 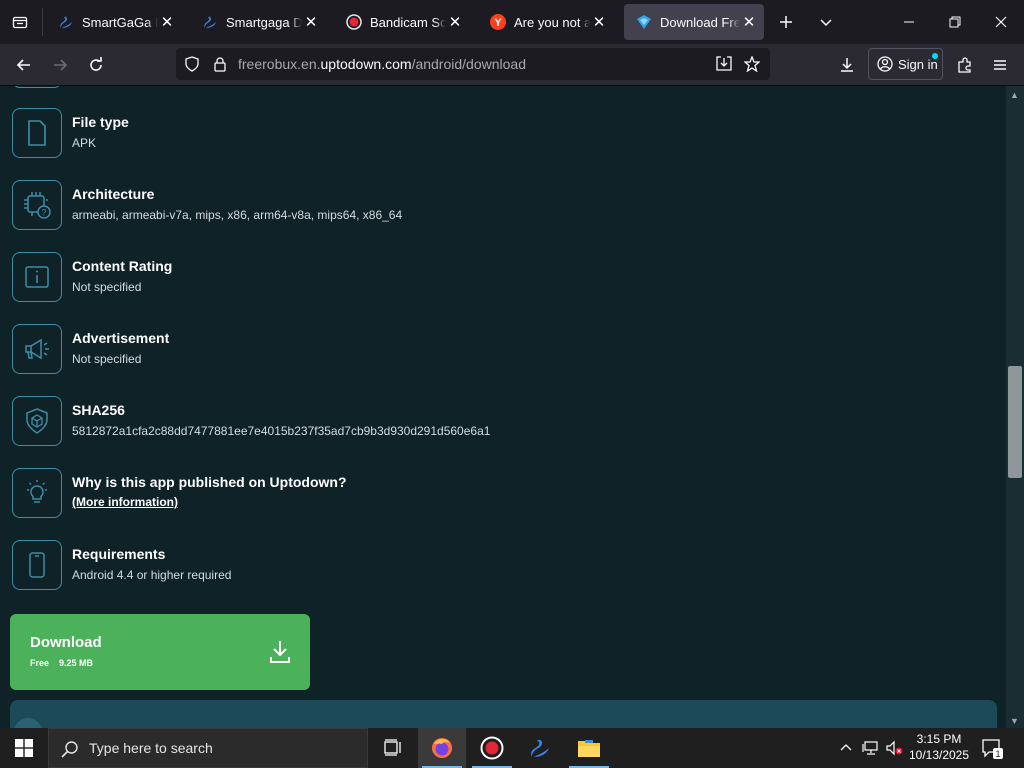 I want to click on sign-in-button: Sign in, so click(x=905, y=64).